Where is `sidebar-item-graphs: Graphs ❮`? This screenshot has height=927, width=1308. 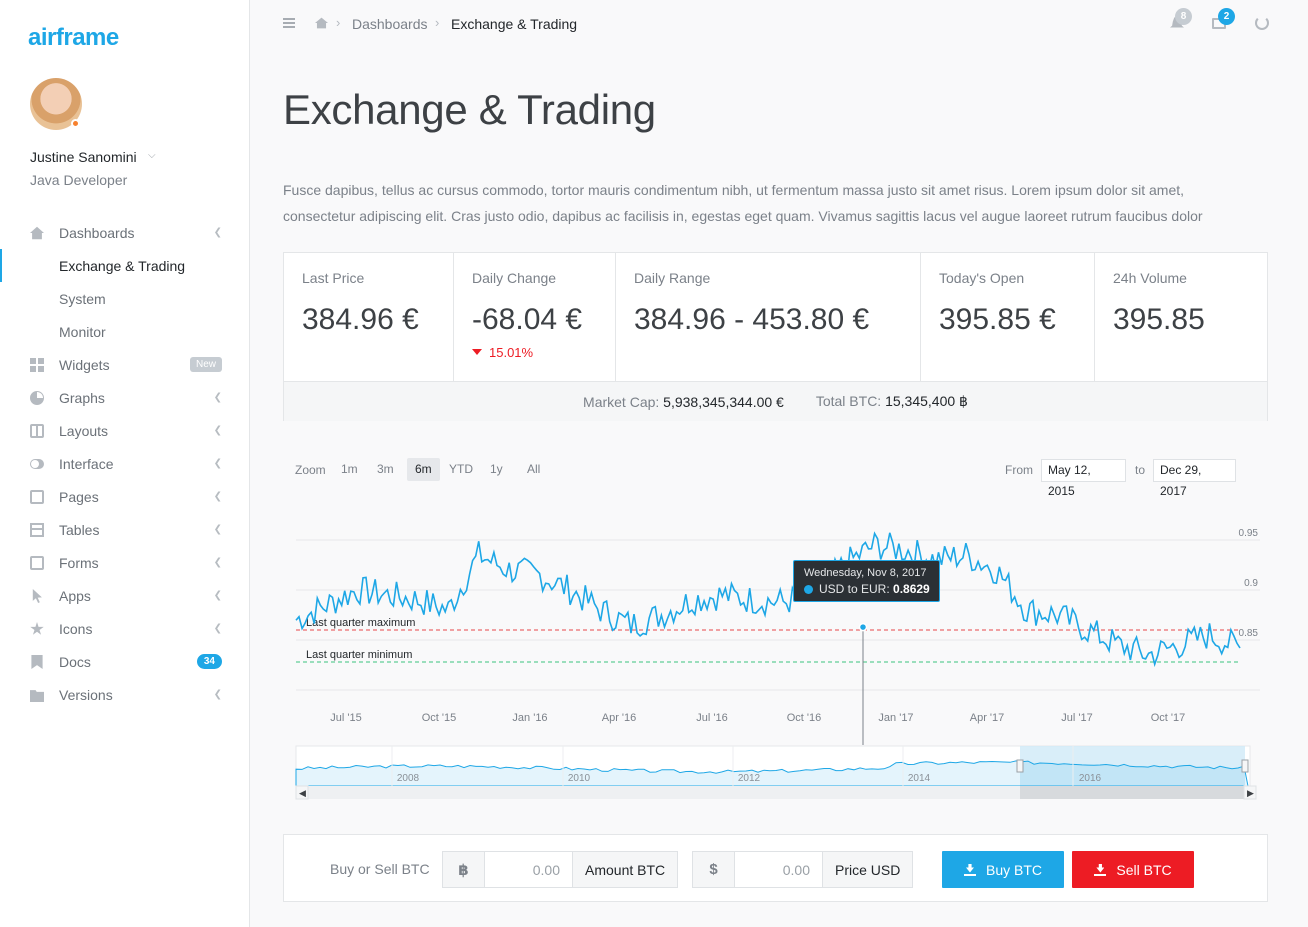 sidebar-item-graphs: Graphs ❮ is located at coordinates (124, 397).